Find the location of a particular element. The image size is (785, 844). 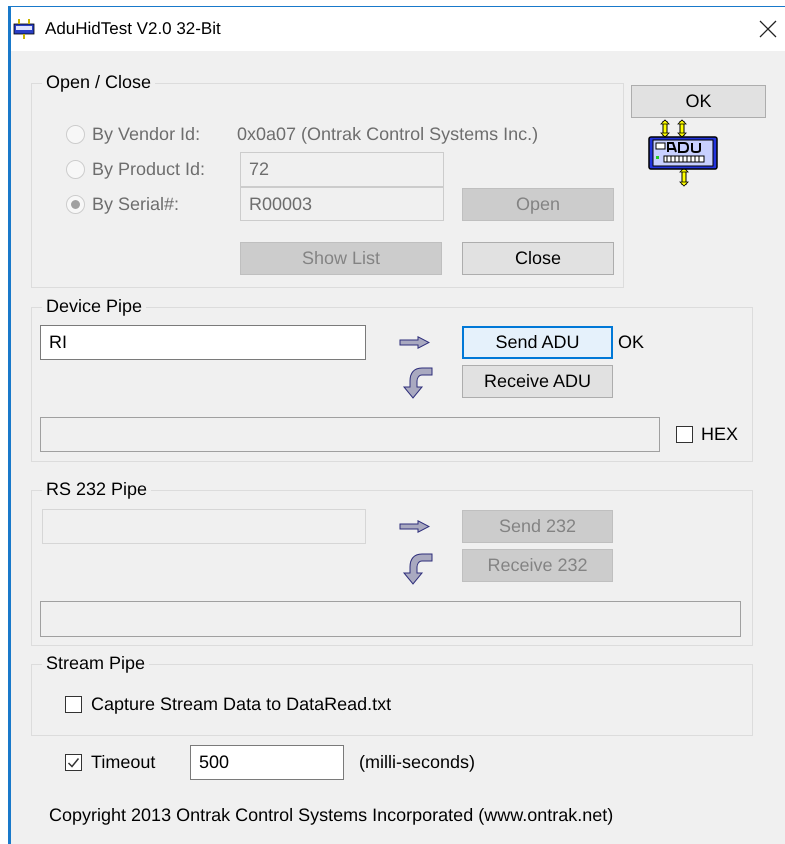

adu-device-icon is located at coordinates (684, 153).